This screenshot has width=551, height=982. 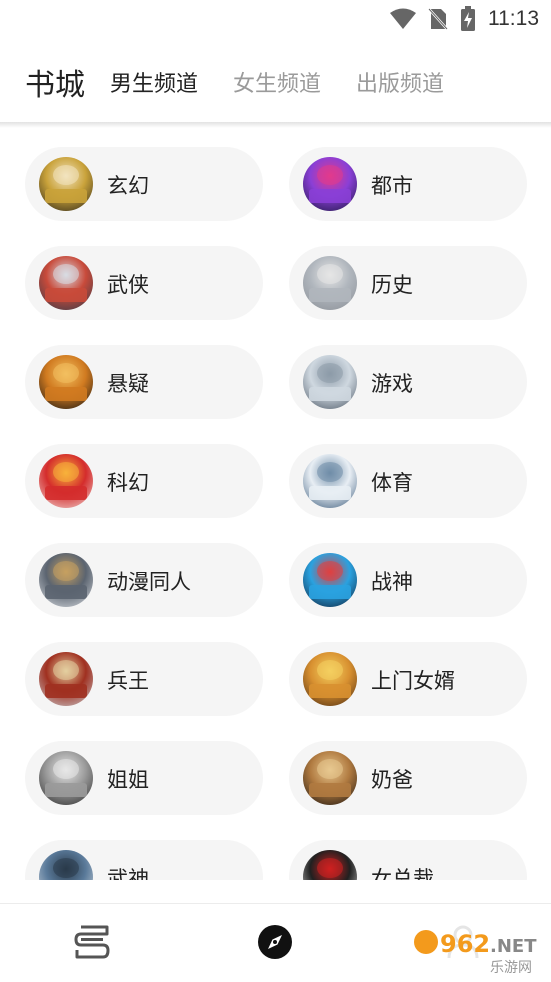 What do you see at coordinates (92, 942) in the screenshot?
I see `bookshelf-icon` at bounding box center [92, 942].